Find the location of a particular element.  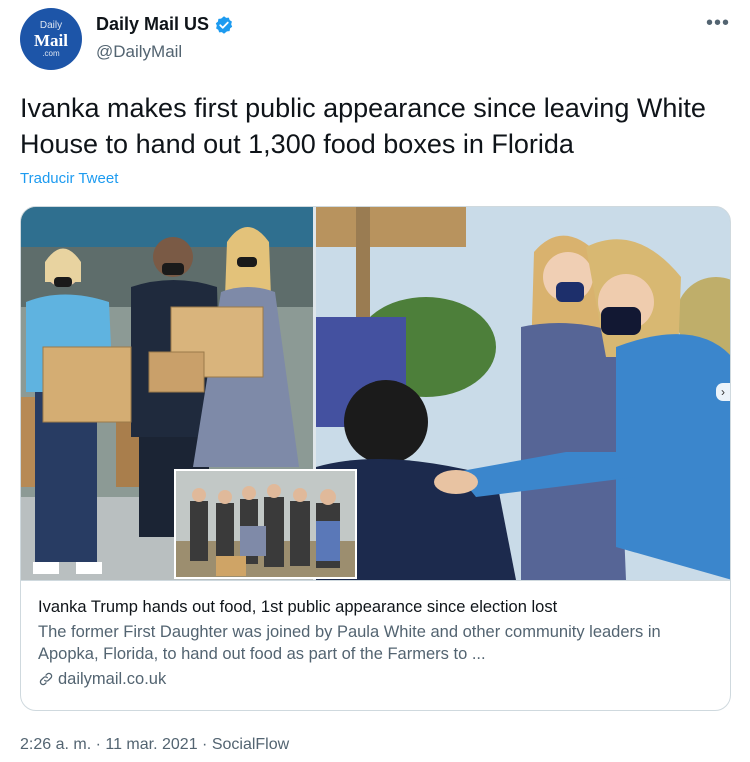

link-icon is located at coordinates (46, 679).